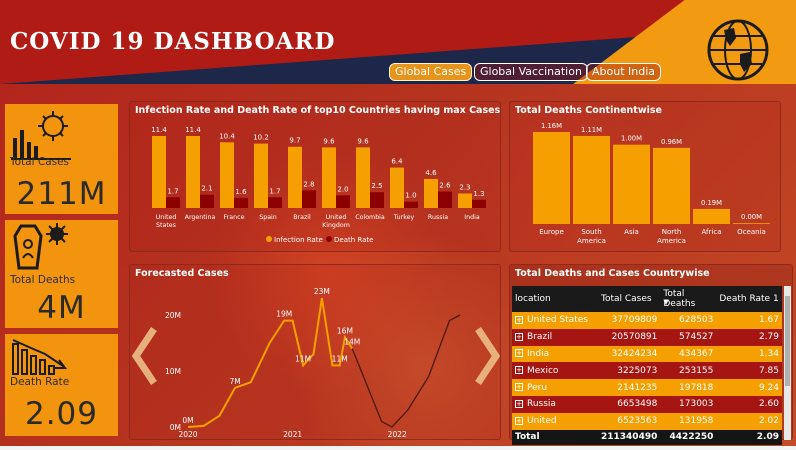 Image resolution: width=796 pixels, height=450 pixels. I want to click on category-label: Brazil, so click(302, 217).